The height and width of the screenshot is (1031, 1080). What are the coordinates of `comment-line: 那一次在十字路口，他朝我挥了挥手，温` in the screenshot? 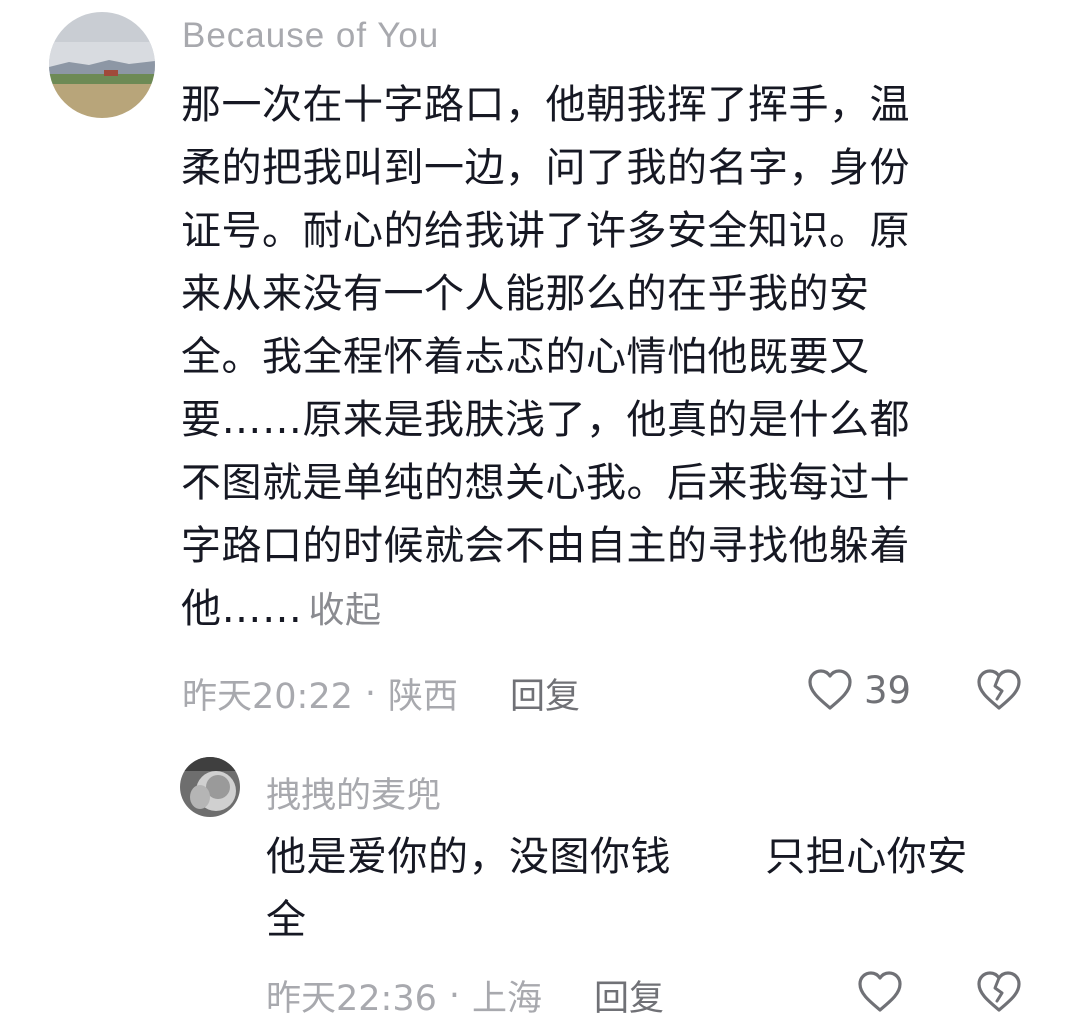 It's located at (545, 105).